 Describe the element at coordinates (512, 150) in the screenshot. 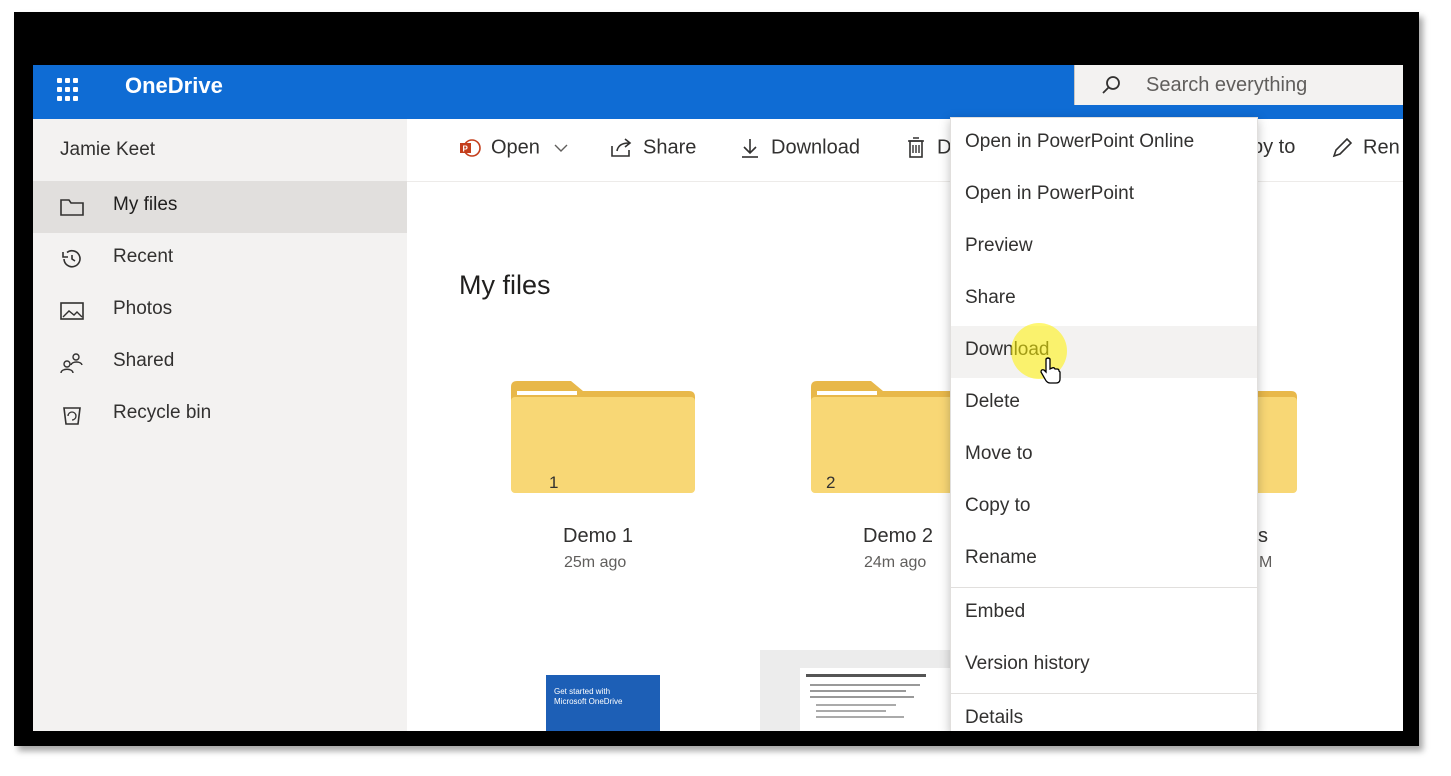

I see `open-button: P Open` at that location.